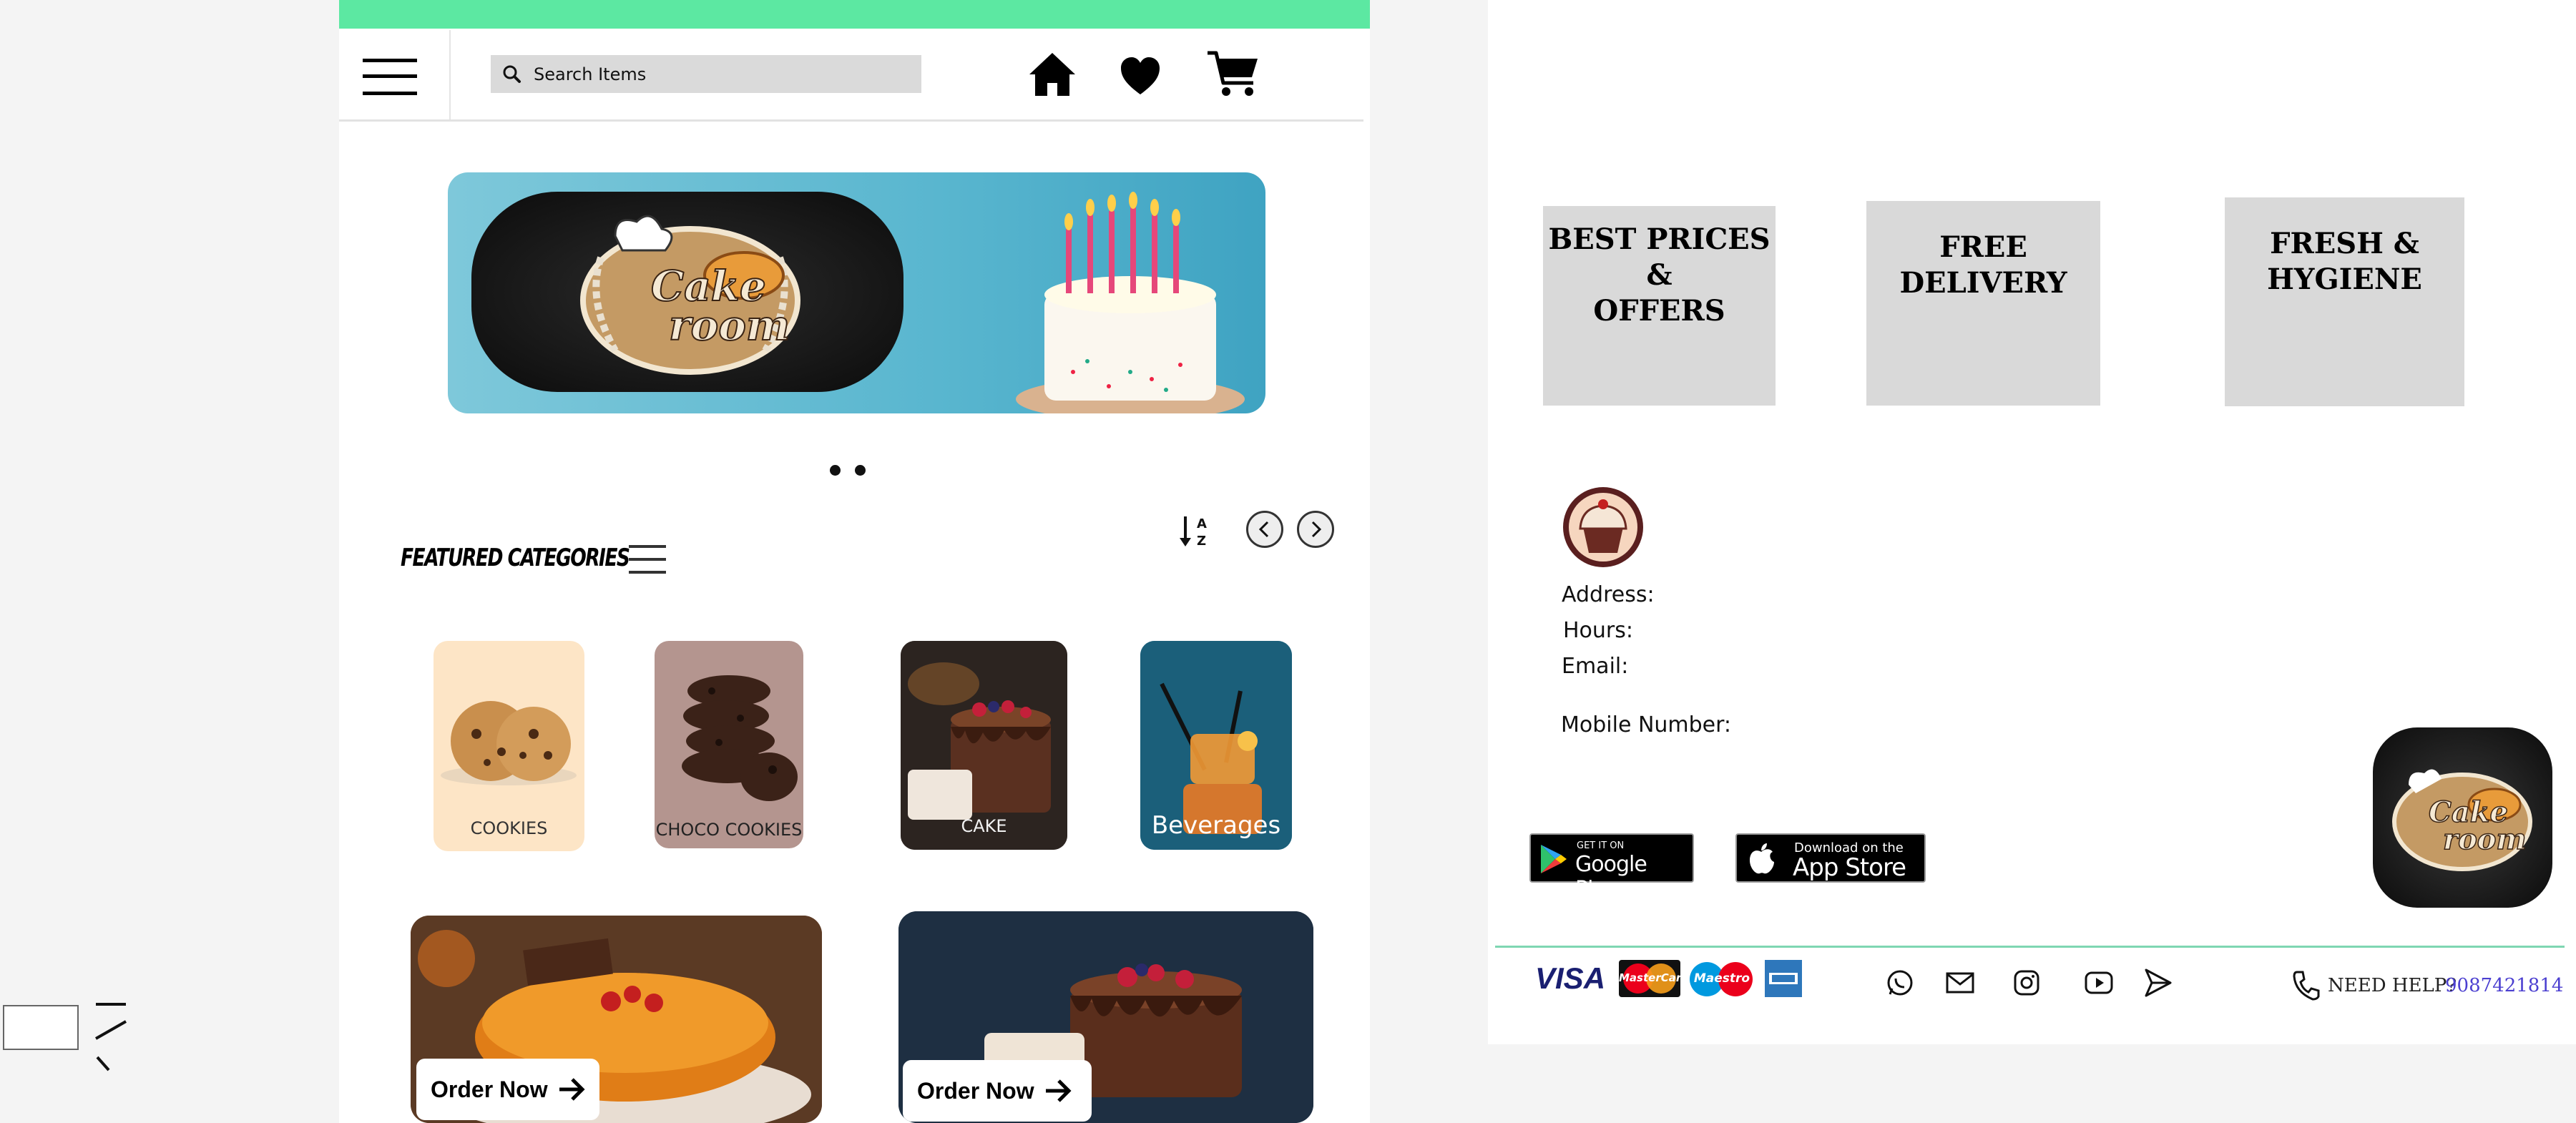 This screenshot has height=1123, width=2576. What do you see at coordinates (1762, 858) in the screenshot?
I see `apple-icon` at bounding box center [1762, 858].